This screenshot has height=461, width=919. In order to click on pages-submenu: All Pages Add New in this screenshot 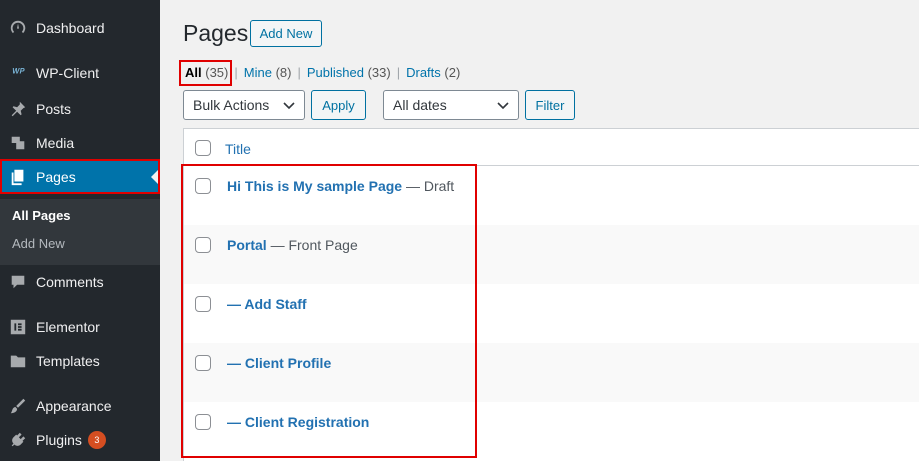, I will do `click(80, 232)`.